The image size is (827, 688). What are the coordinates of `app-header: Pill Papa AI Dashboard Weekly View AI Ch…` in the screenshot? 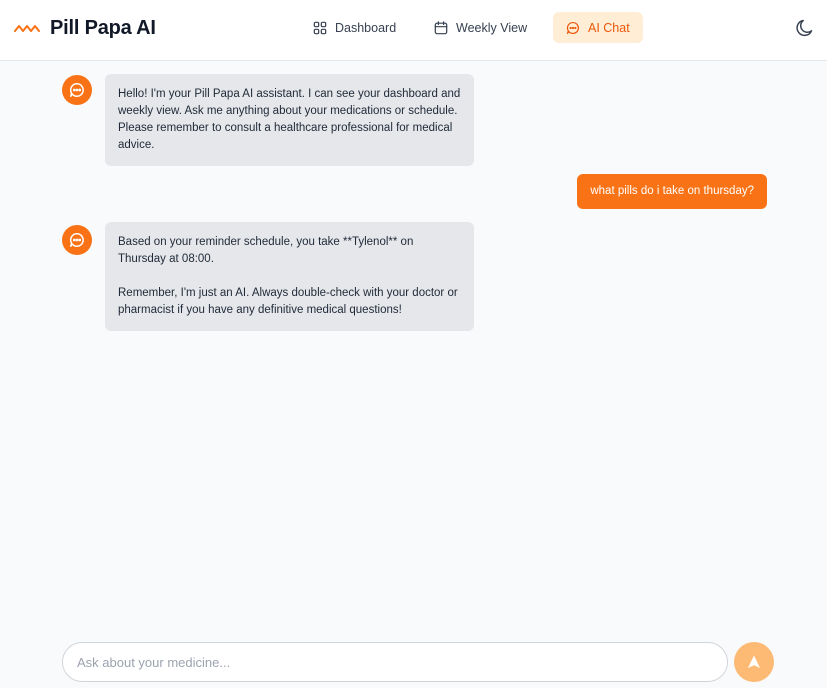 It's located at (413, 30).